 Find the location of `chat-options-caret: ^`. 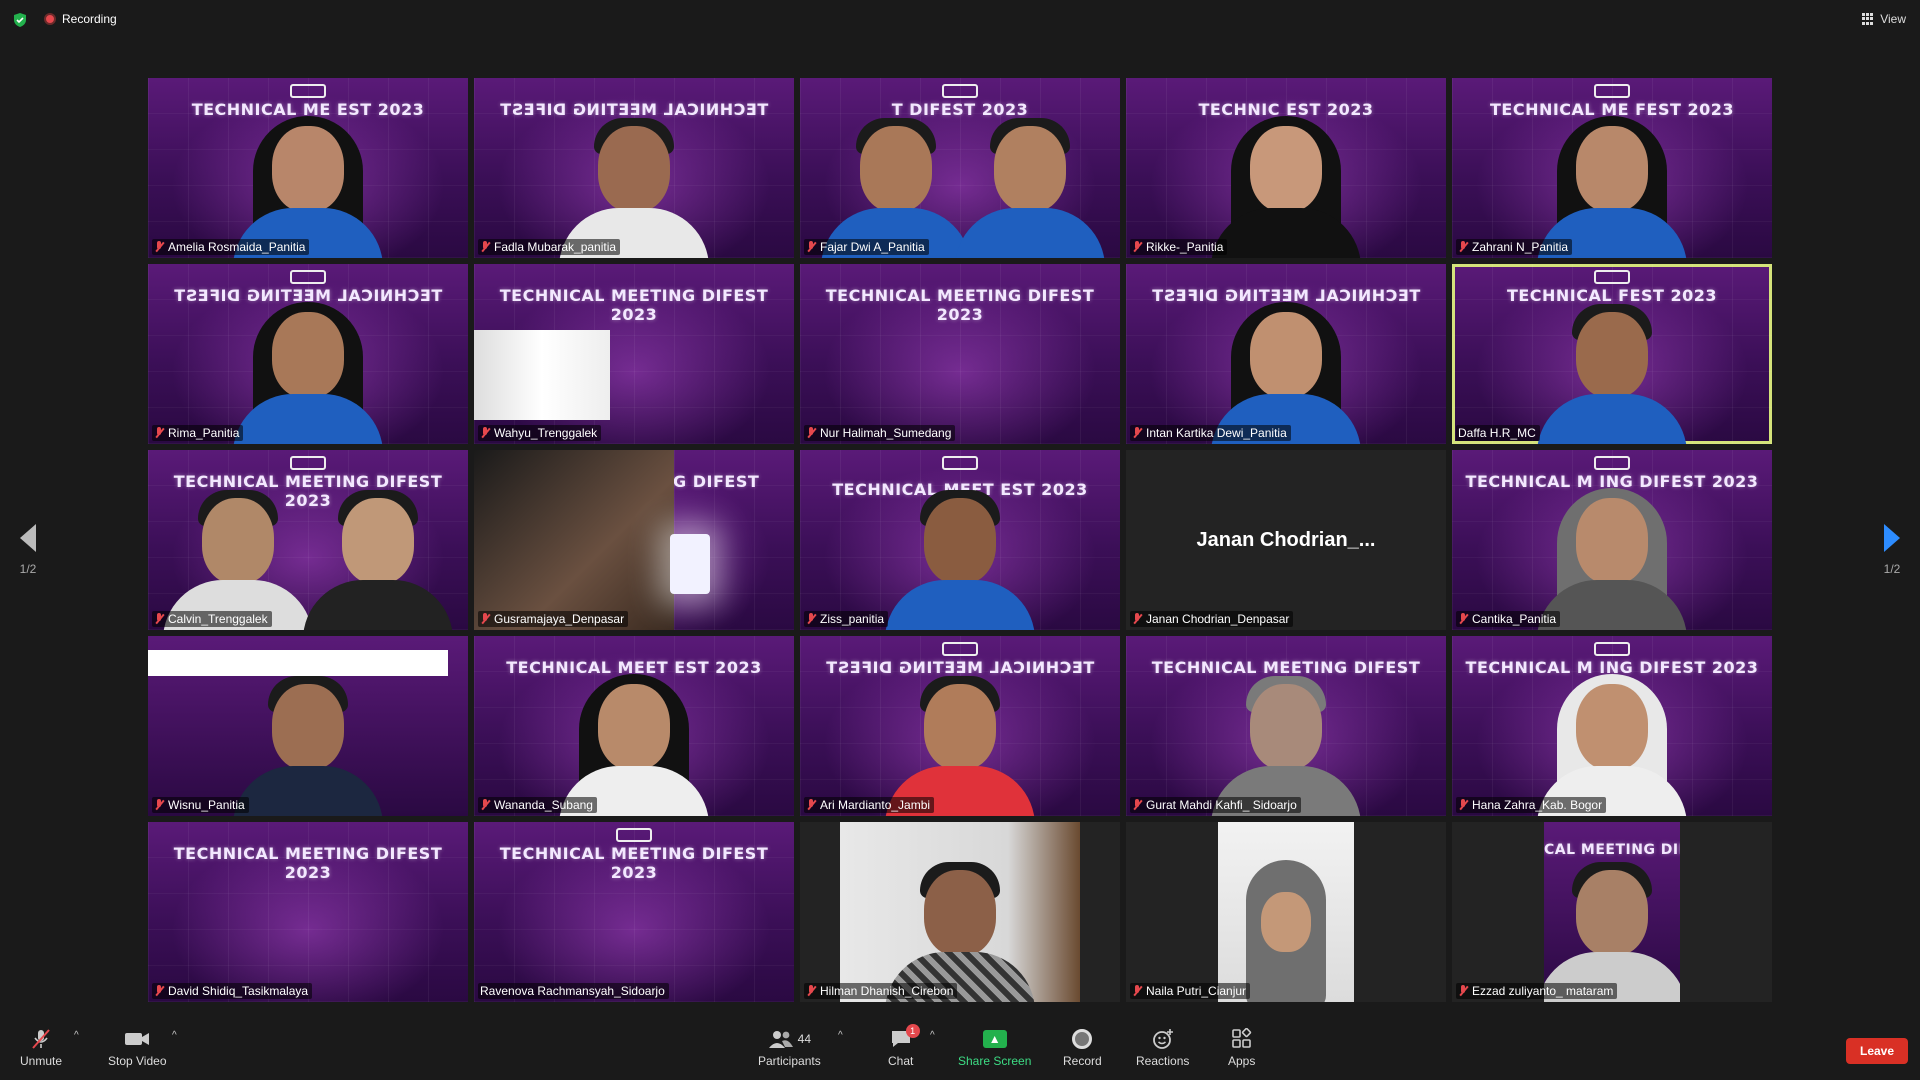

chat-options-caret: ^ is located at coordinates (932, 1035).